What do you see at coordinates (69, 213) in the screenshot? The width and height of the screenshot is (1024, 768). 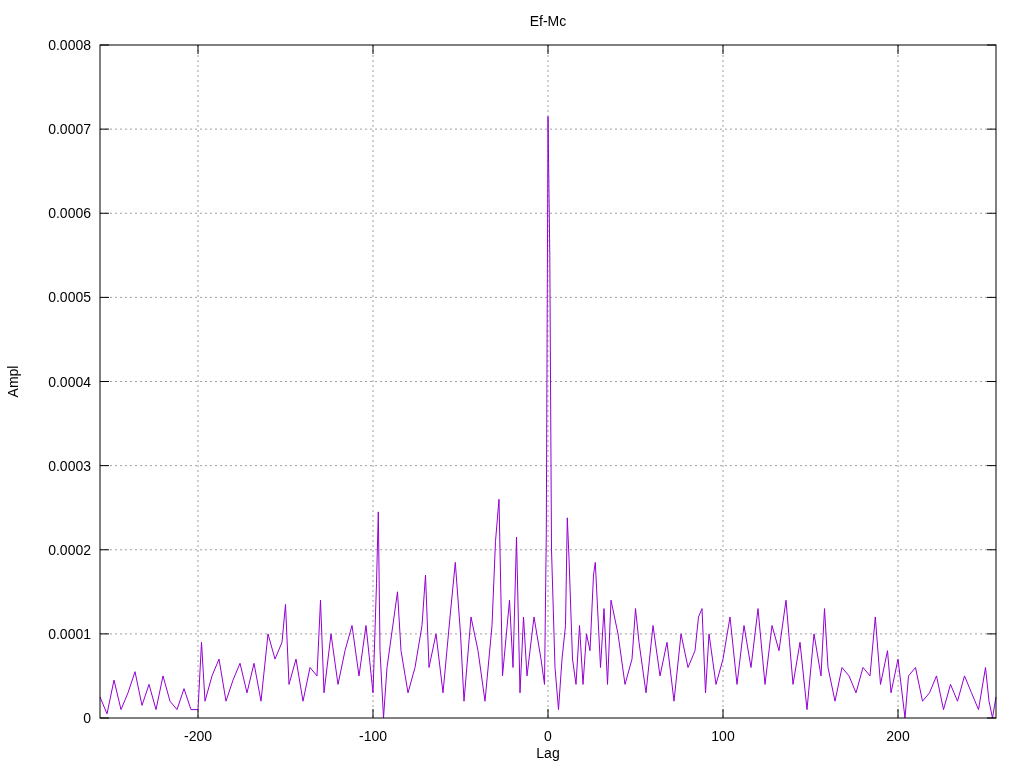 I see `tick-label: 0.0006` at bounding box center [69, 213].